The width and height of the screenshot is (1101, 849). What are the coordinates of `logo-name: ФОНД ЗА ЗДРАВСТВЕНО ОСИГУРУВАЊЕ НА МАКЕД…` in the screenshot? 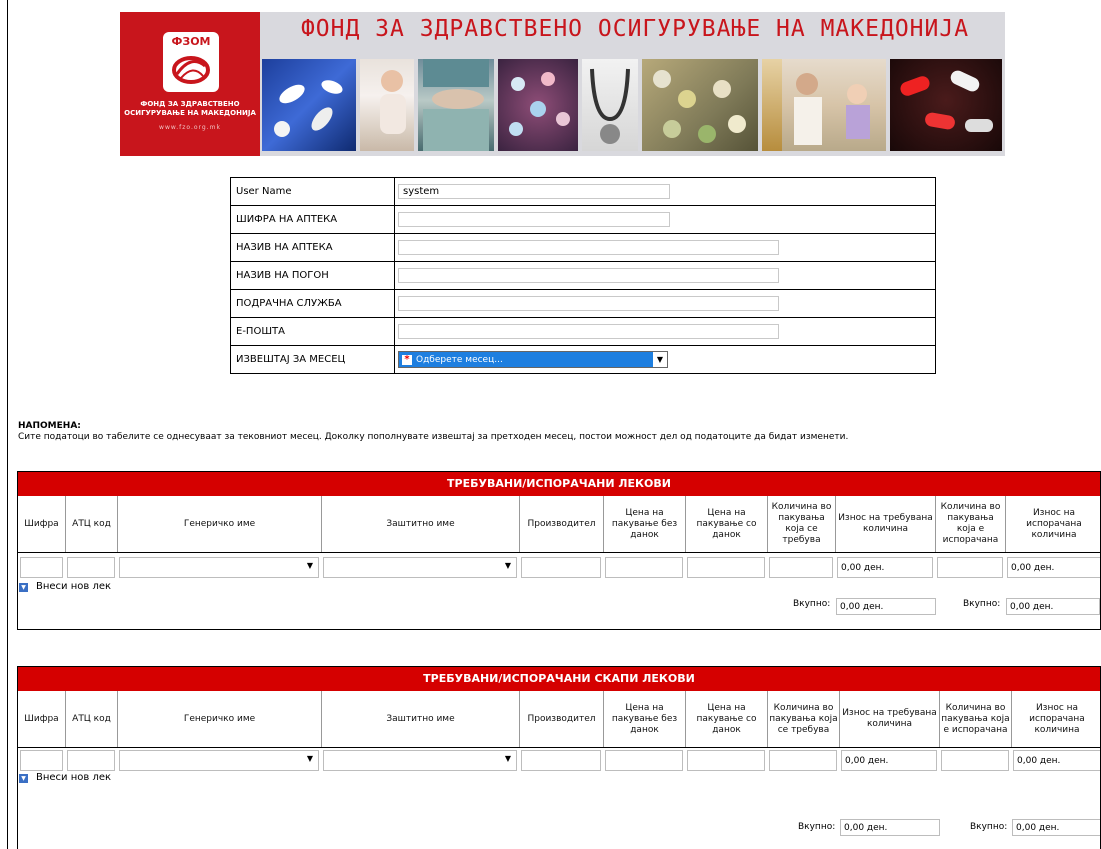 It's located at (190, 108).